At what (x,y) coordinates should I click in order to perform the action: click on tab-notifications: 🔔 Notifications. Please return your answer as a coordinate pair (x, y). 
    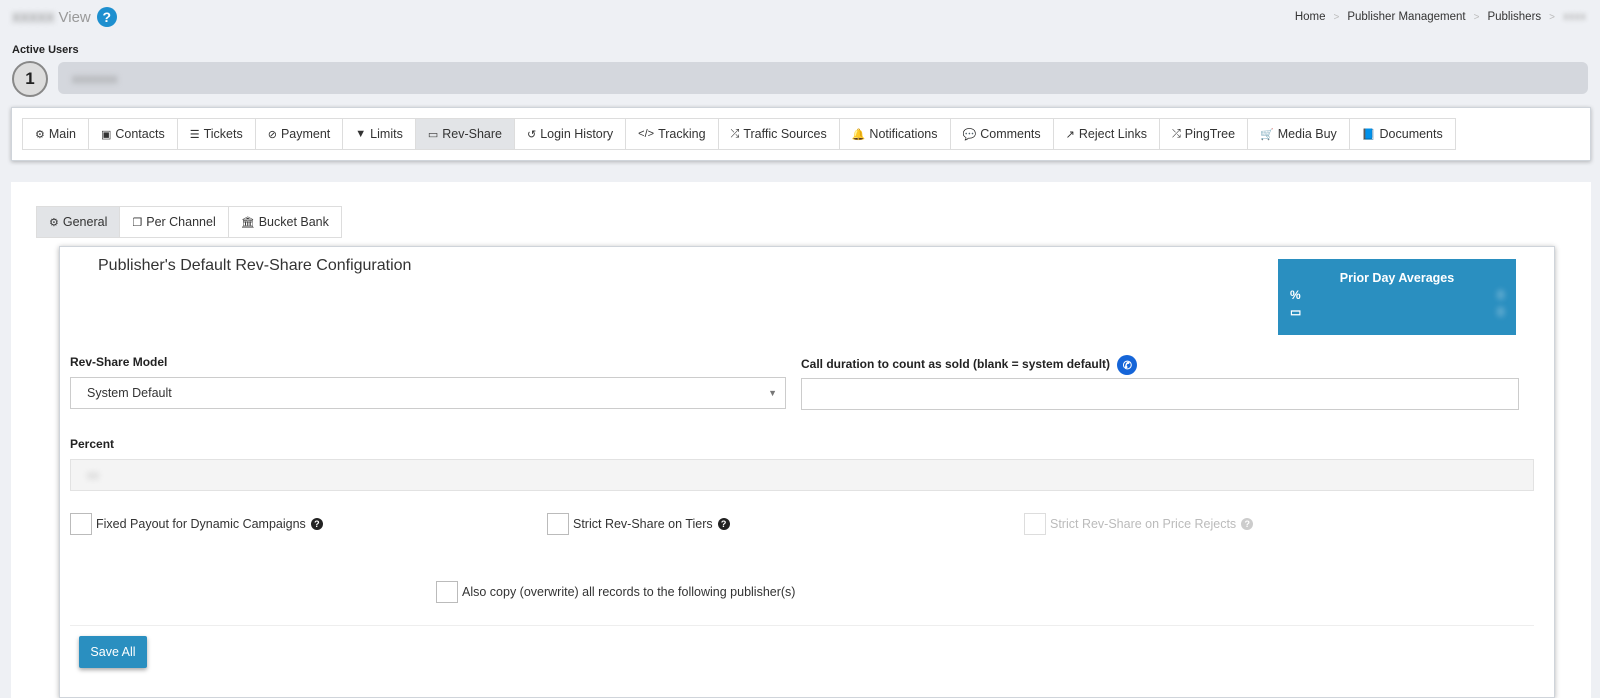
    Looking at the image, I should click on (895, 134).